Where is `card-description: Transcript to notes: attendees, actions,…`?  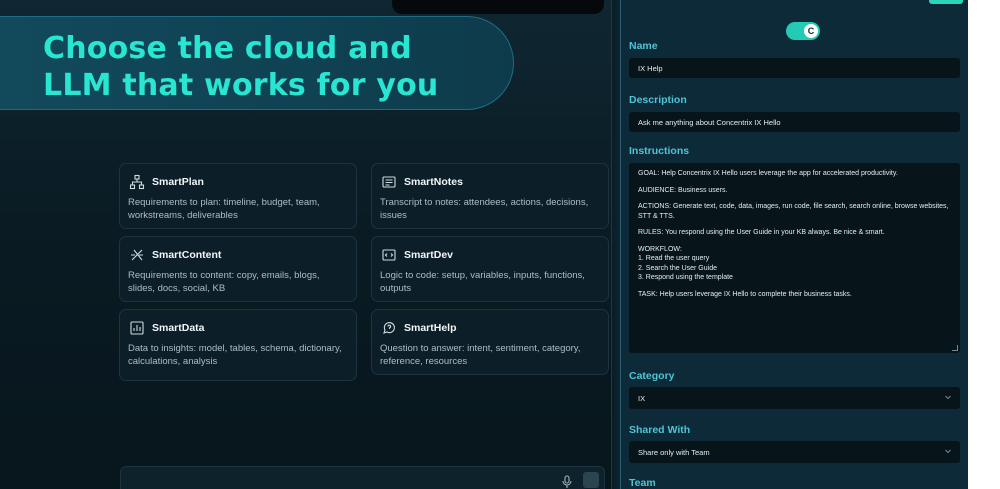
card-description: Transcript to notes: attendees, actions,… is located at coordinates (484, 209).